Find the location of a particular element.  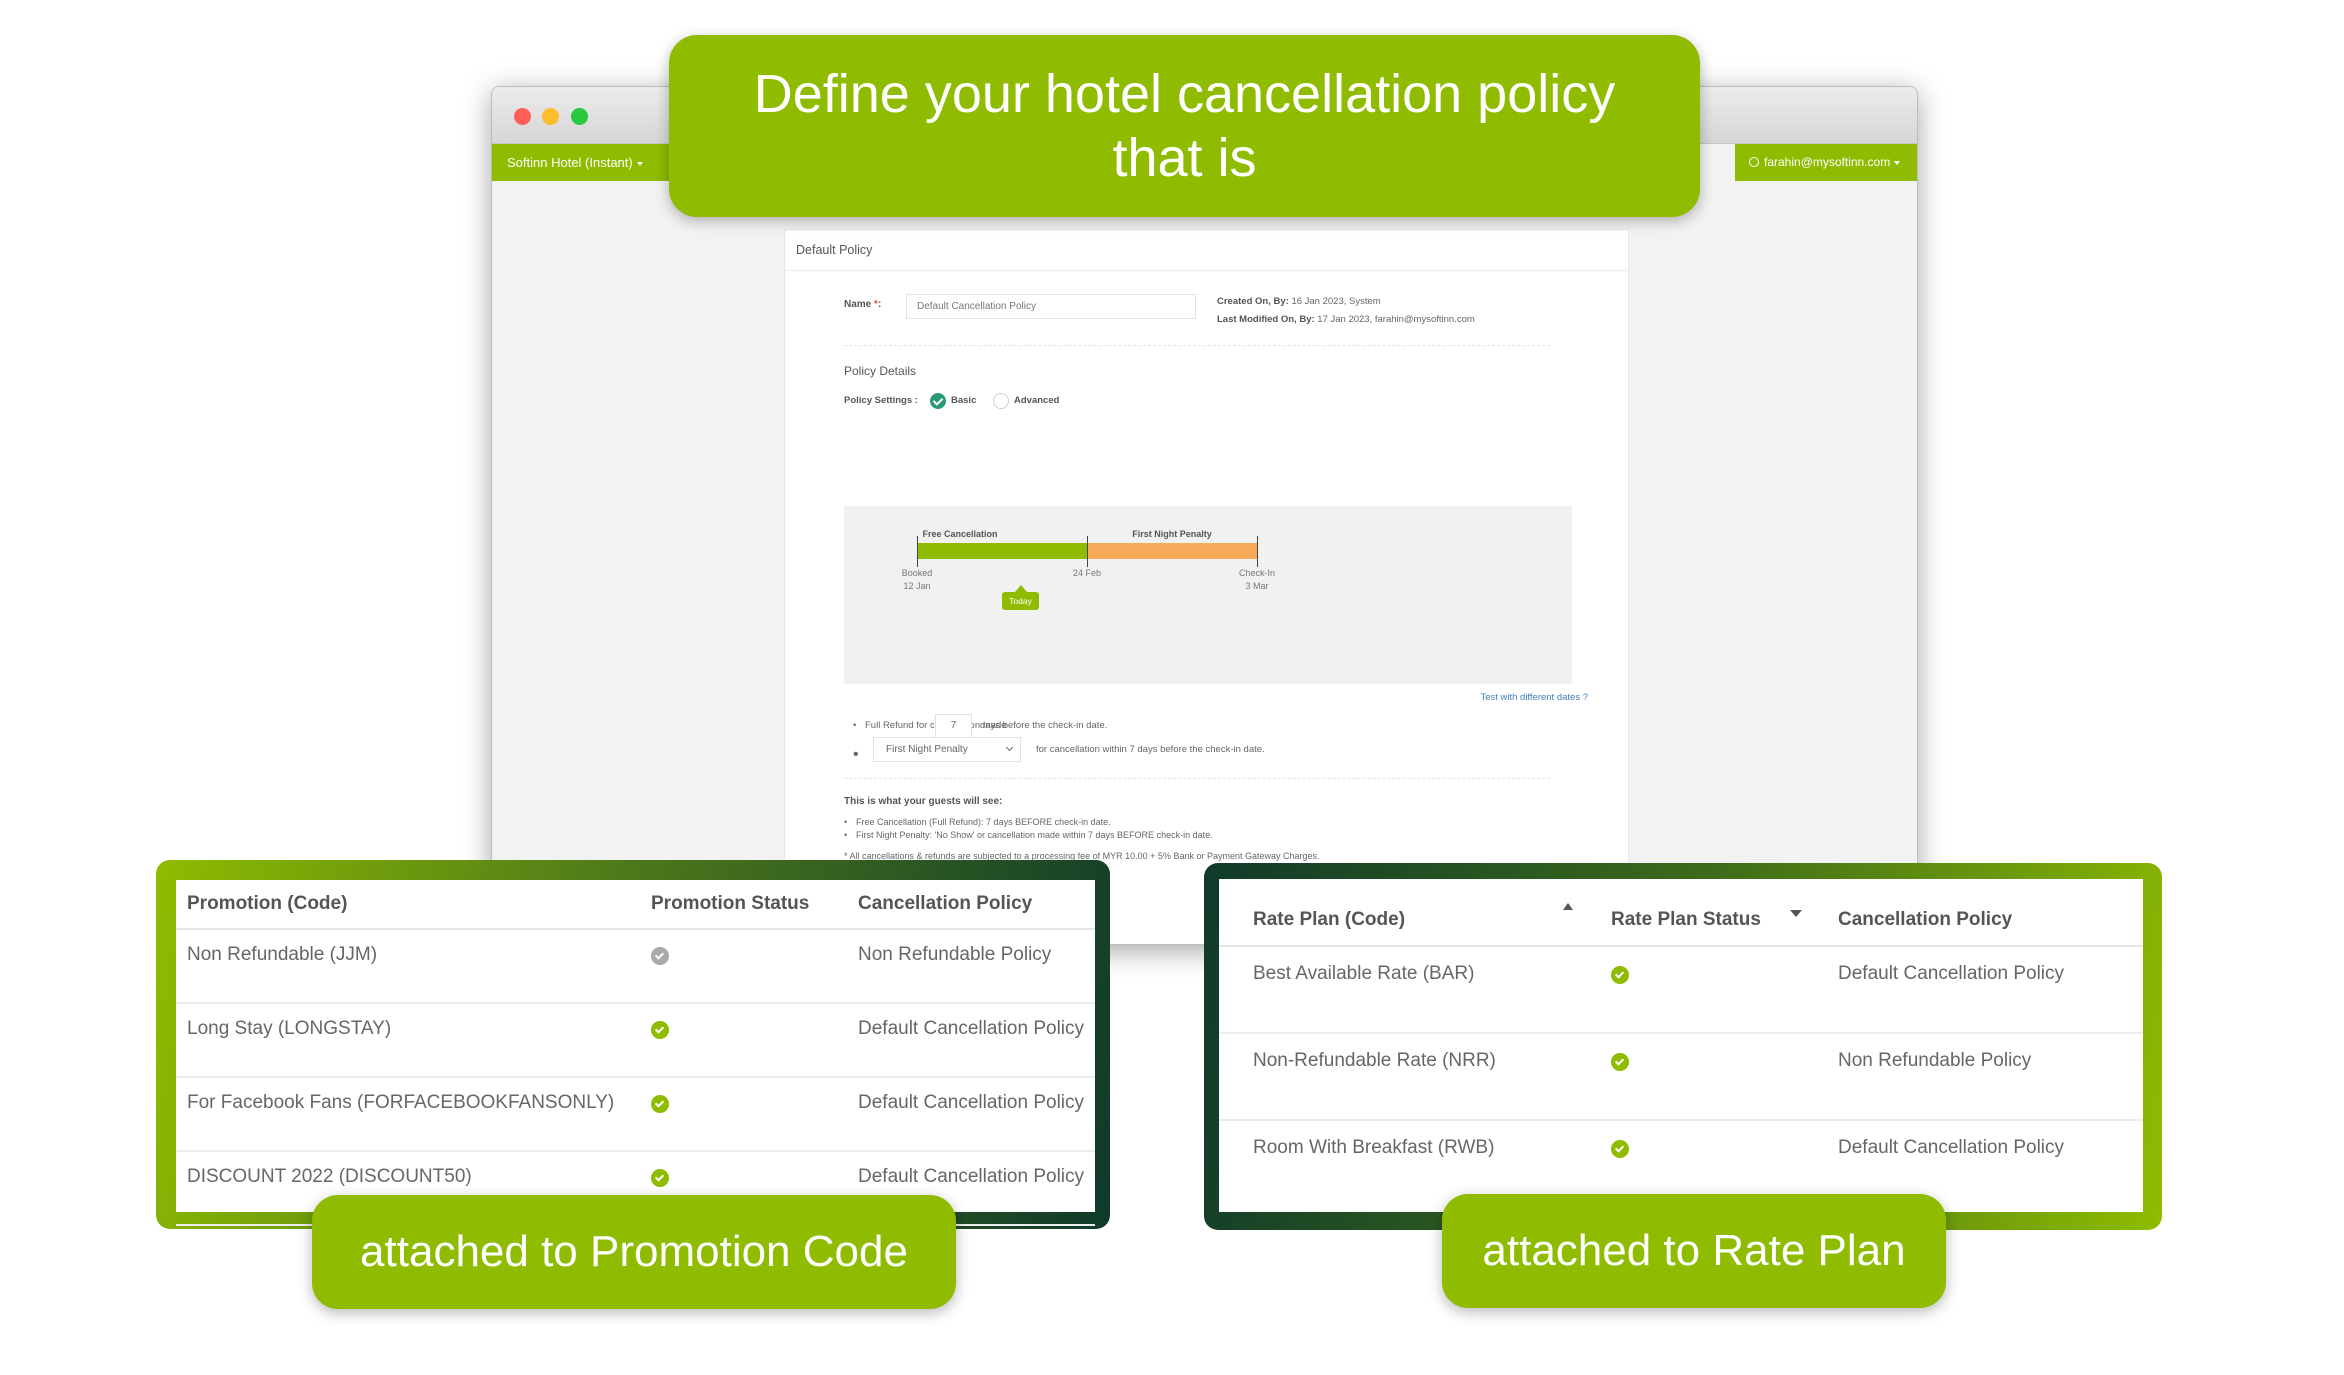

marker-deadline: 24 Feb is located at coordinates (1087, 573).